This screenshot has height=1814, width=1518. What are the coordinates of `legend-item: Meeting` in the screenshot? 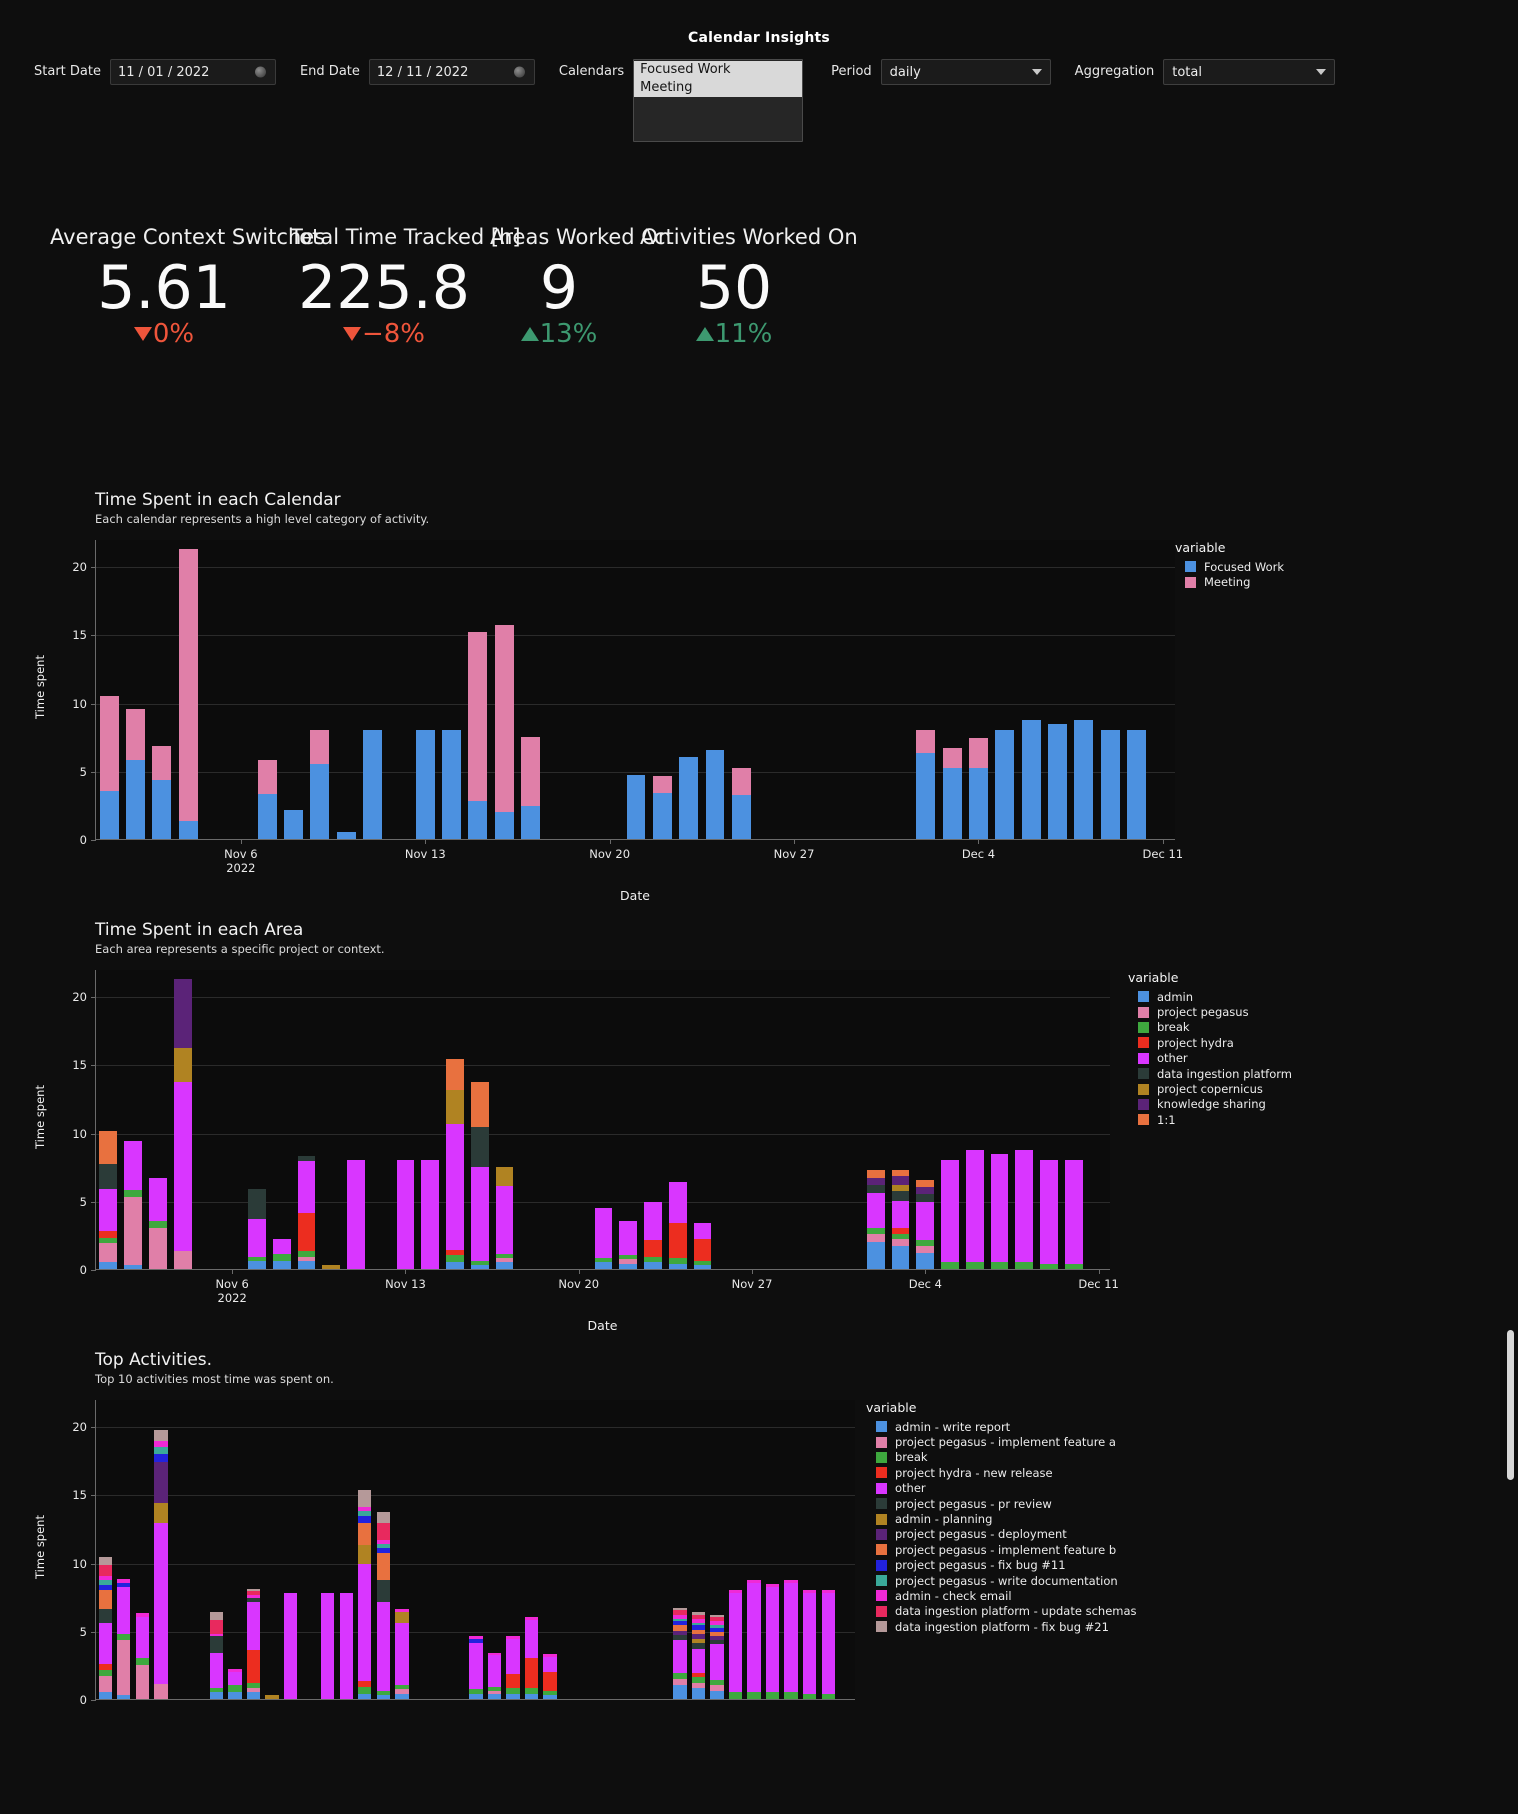 It's located at (1229, 581).